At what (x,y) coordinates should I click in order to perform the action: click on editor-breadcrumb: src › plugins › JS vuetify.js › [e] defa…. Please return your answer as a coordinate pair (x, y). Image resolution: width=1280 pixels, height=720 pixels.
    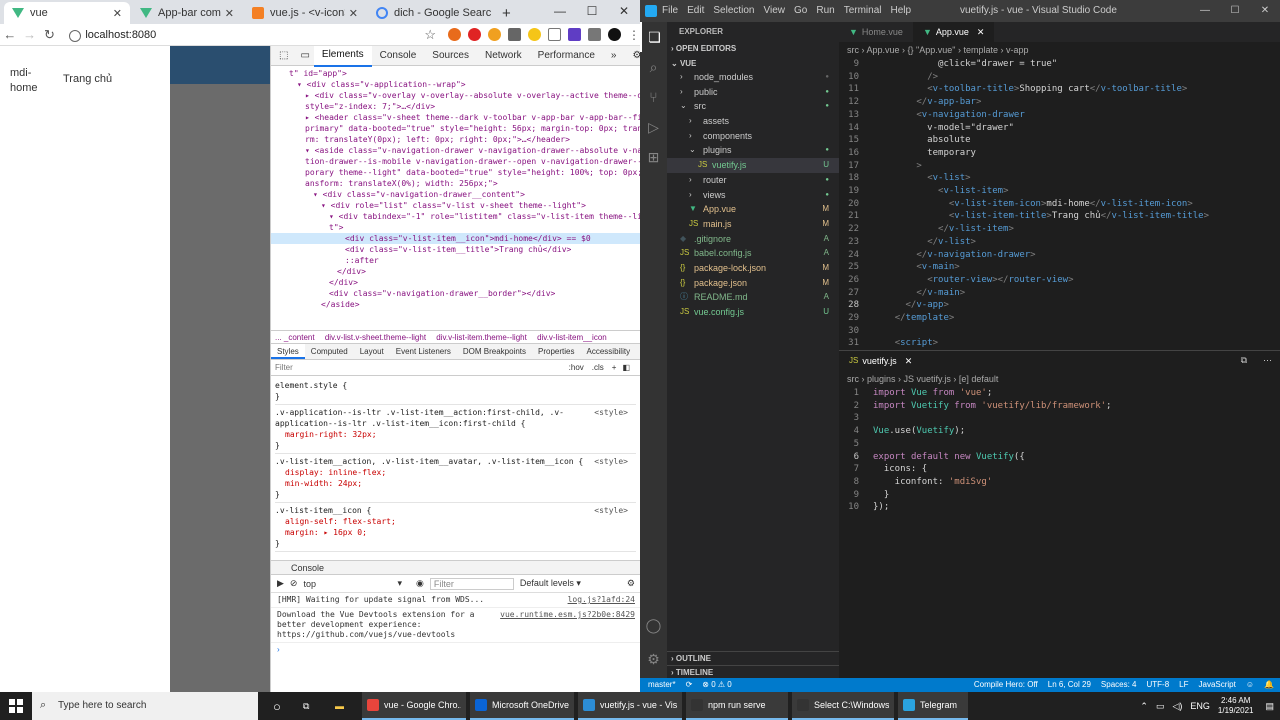
    Looking at the image, I should click on (1059, 379).